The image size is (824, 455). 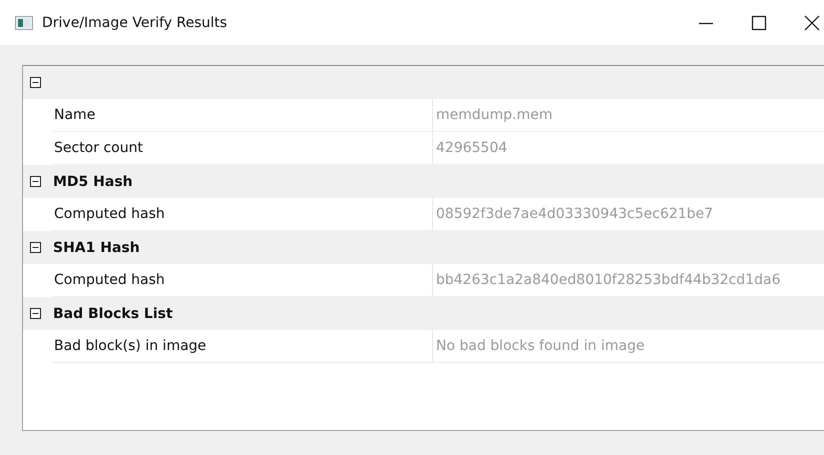 What do you see at coordinates (242, 115) in the screenshot?
I see `property-name: Name` at bounding box center [242, 115].